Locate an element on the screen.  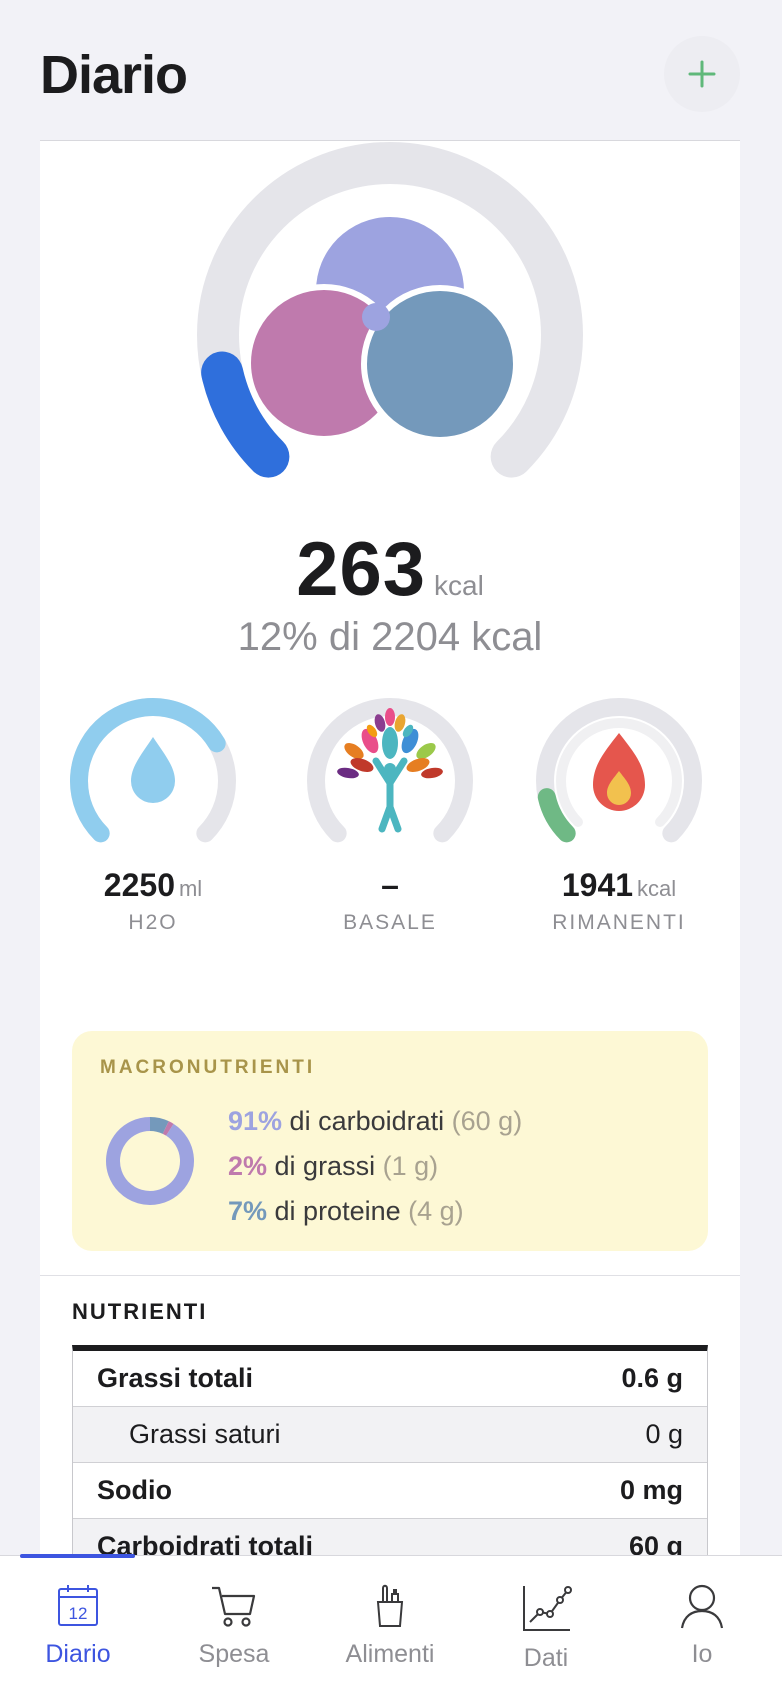
tab-bar: 12 Diario Spesa Alimenti Dati Io is located at coordinates (391, 1621).